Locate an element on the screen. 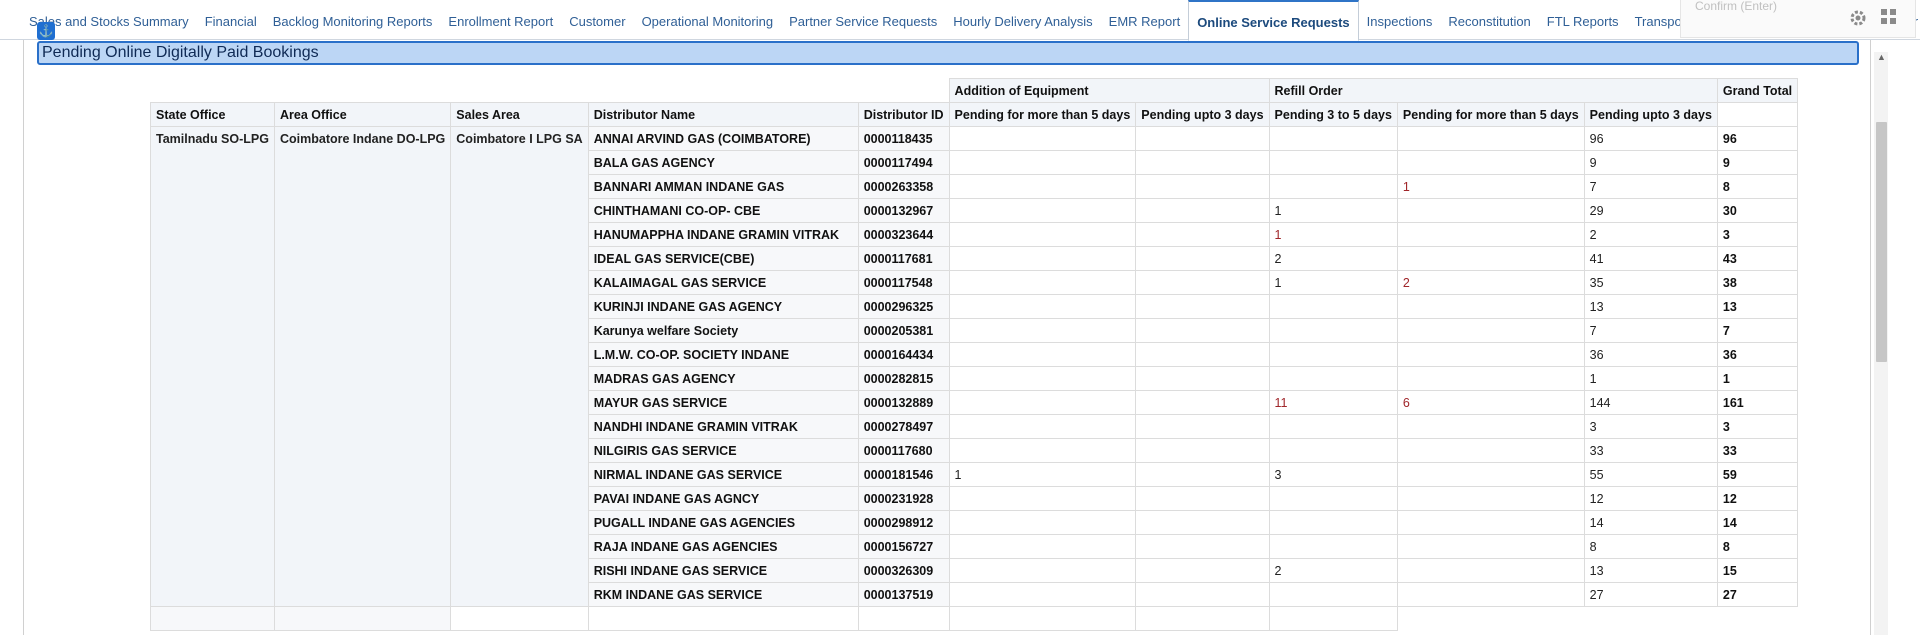 The image size is (1920, 635). table-row-partial is located at coordinates (974, 618).